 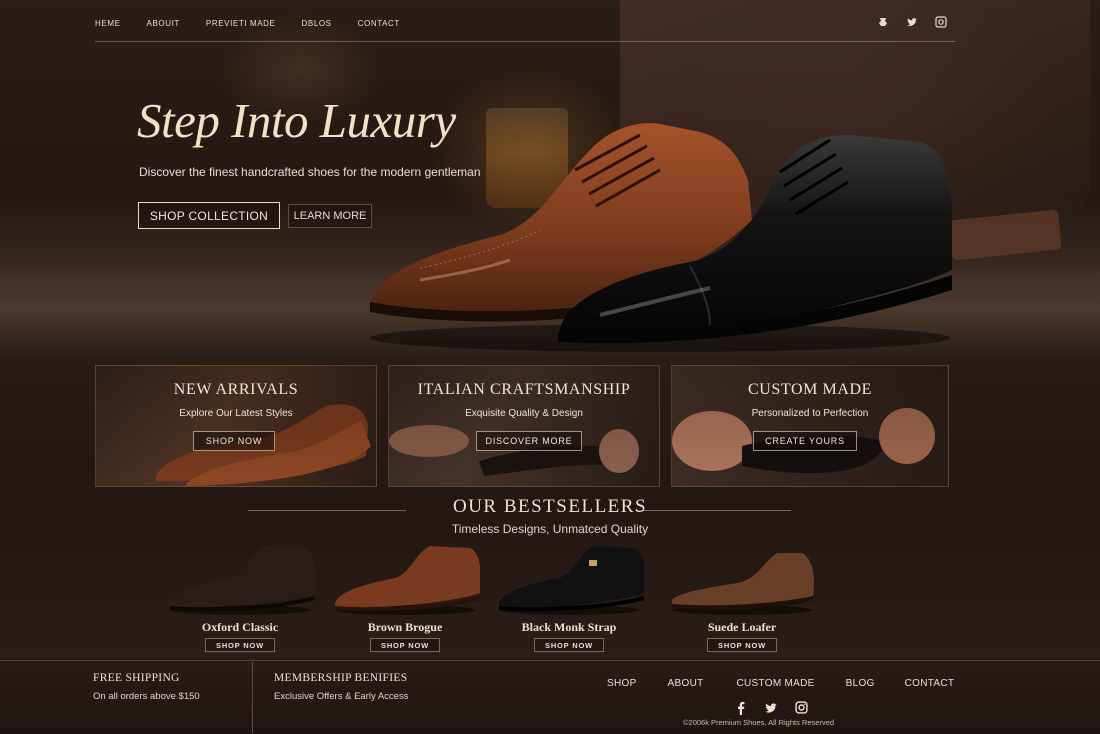 I want to click on oxford-shoe-image, so click(x=242, y=580).